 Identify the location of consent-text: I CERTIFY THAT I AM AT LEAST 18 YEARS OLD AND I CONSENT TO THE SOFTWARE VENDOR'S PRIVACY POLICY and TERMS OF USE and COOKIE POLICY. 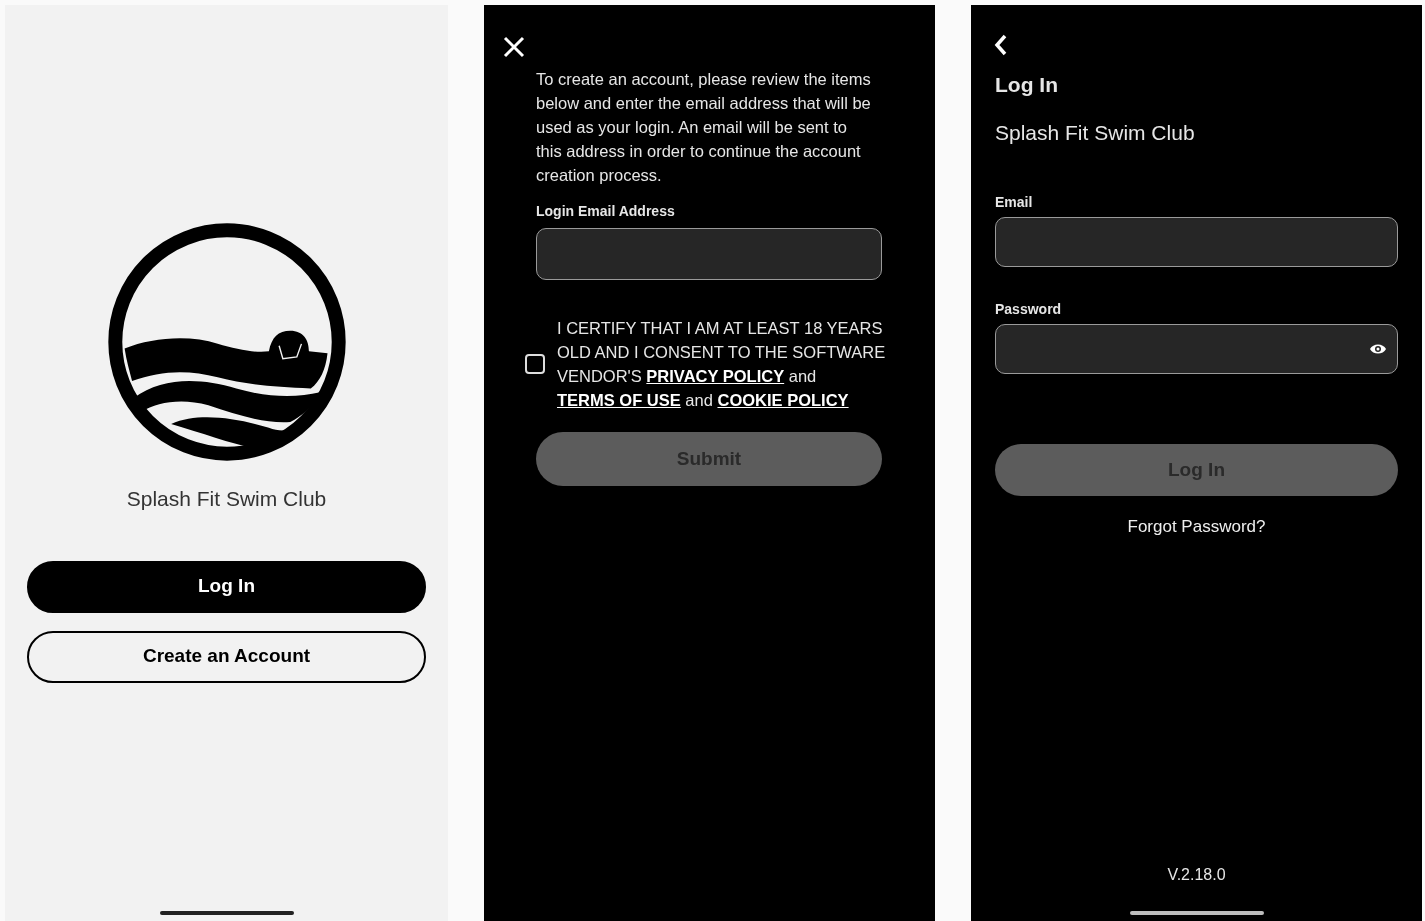
(722, 364).